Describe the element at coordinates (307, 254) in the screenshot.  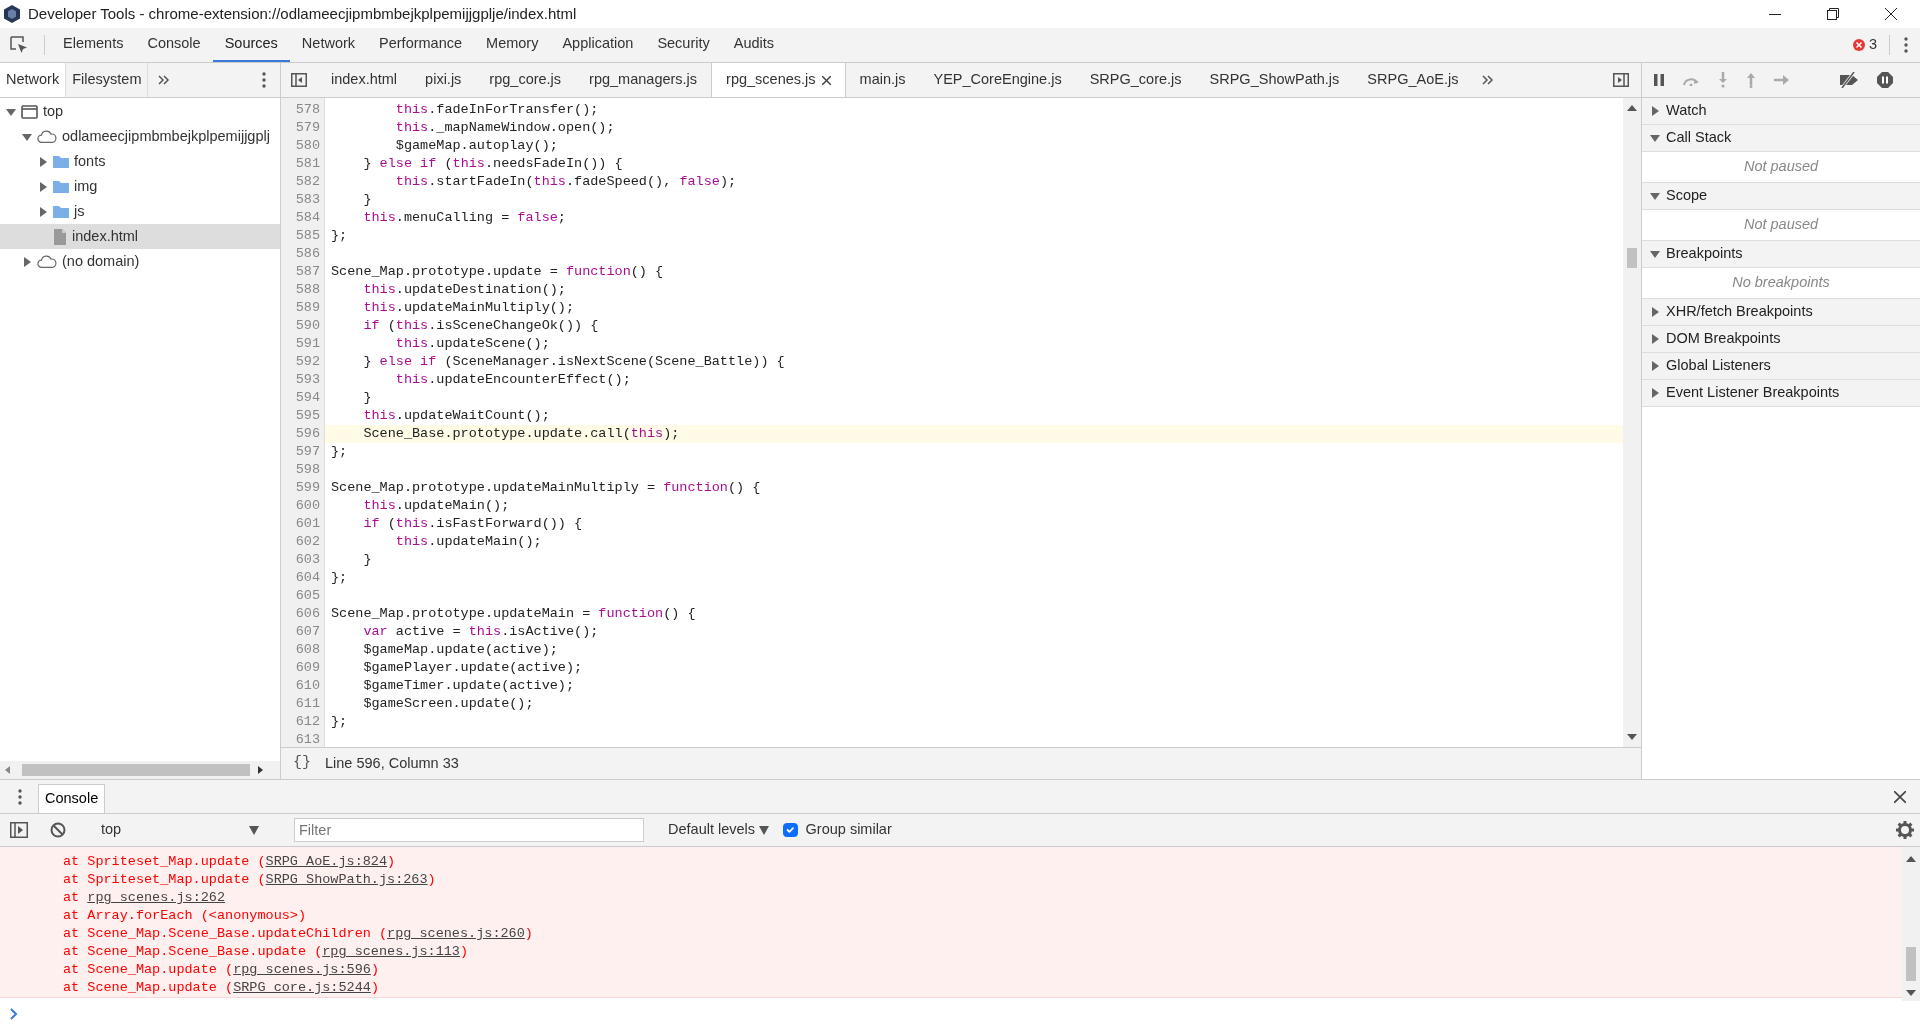
I see `line-number: 586` at that location.